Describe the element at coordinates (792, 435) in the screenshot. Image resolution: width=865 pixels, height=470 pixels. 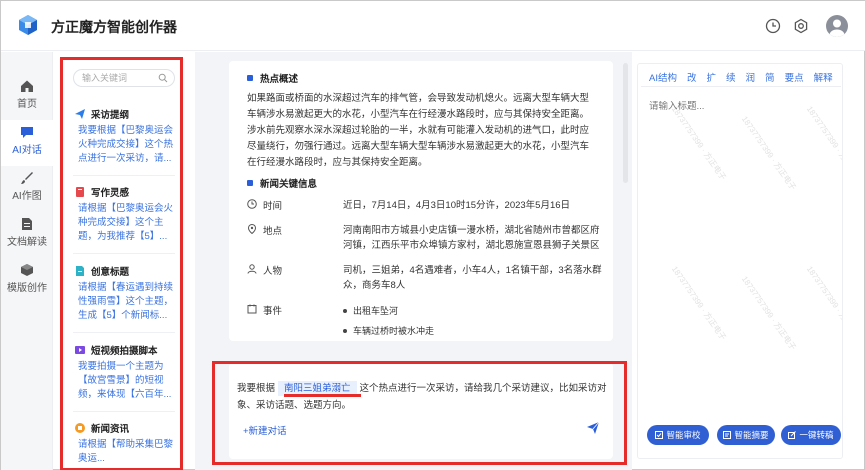
I see `edit-icon` at that location.